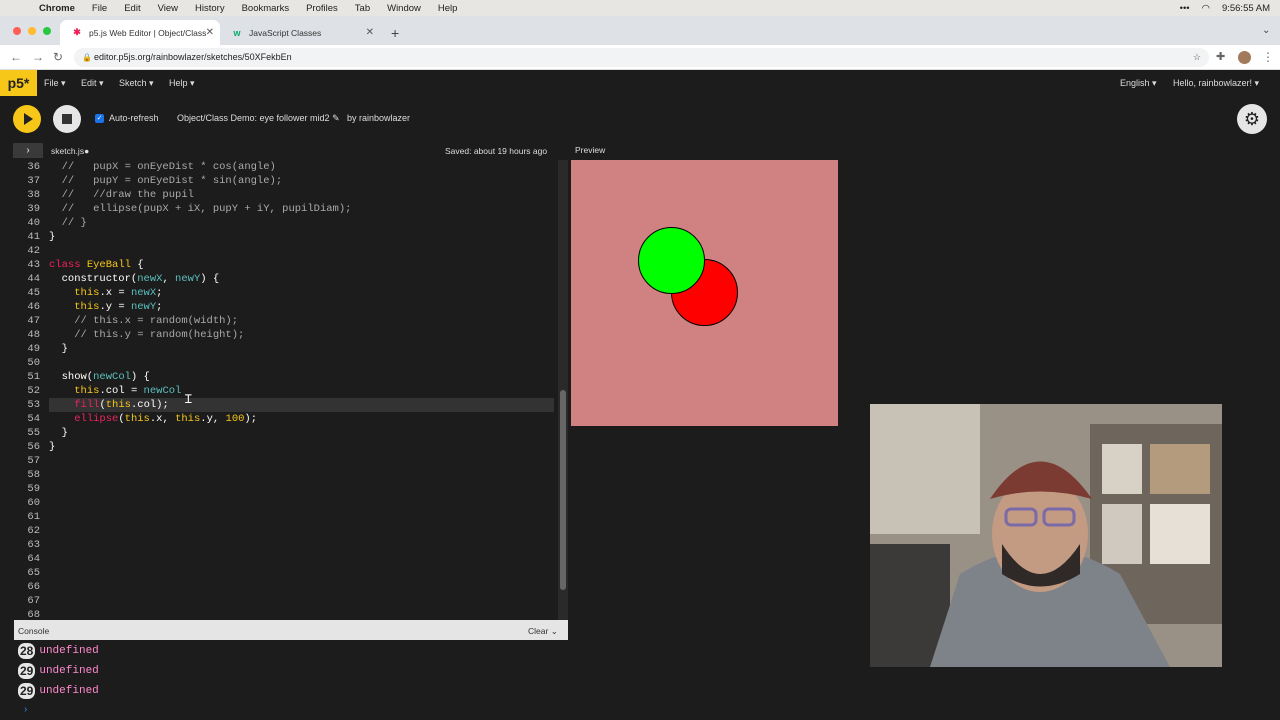  What do you see at coordinates (188, 399) in the screenshot?
I see `text-cursor-icon: Ɪ` at bounding box center [188, 399].